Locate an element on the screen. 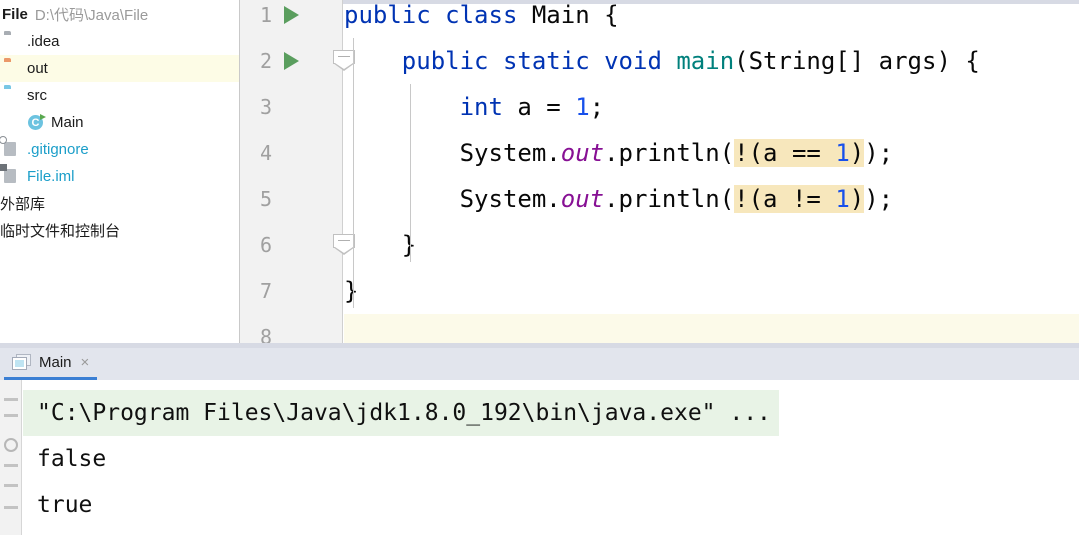 The width and height of the screenshot is (1079, 535). folder-orange-icon is located at coordinates (12, 68).